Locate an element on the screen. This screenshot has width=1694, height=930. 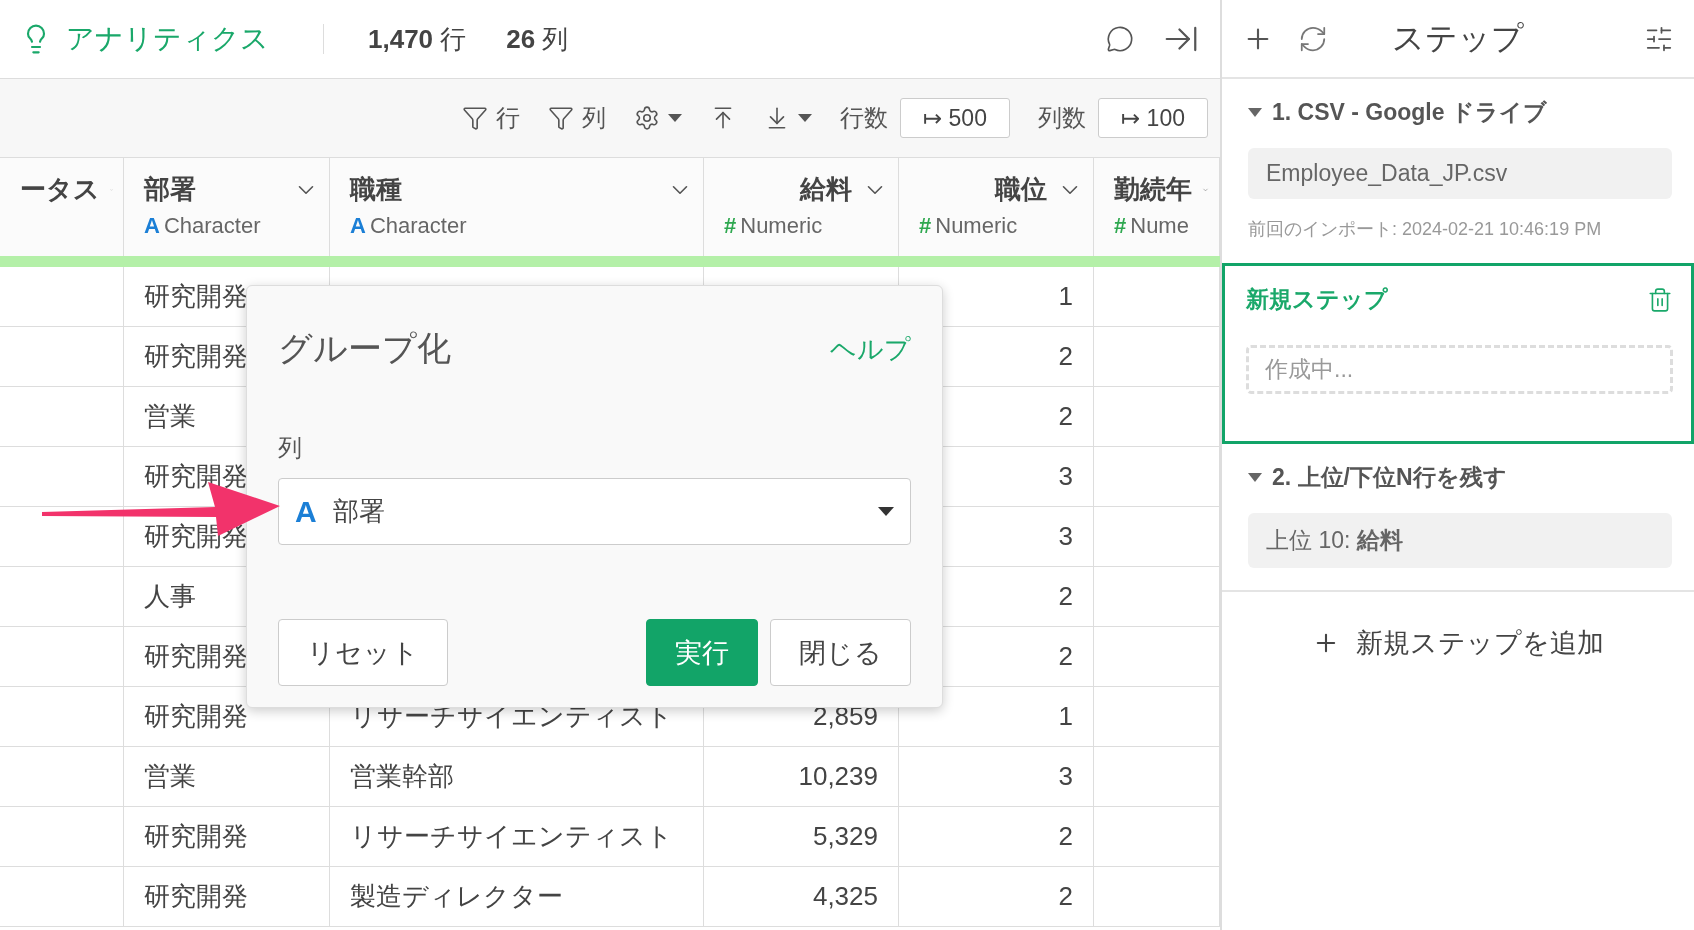
column-name: 勤続年 is located at coordinates (1153, 189).